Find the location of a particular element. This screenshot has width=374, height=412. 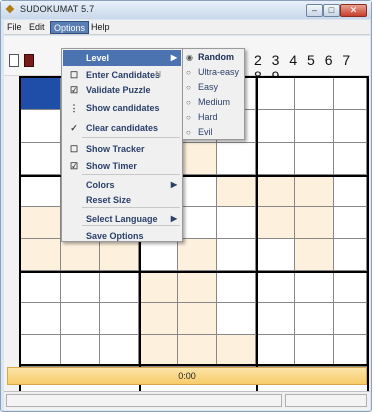

menu-item-show-candidates: ⋮ Show candidates is located at coordinates (122, 108).